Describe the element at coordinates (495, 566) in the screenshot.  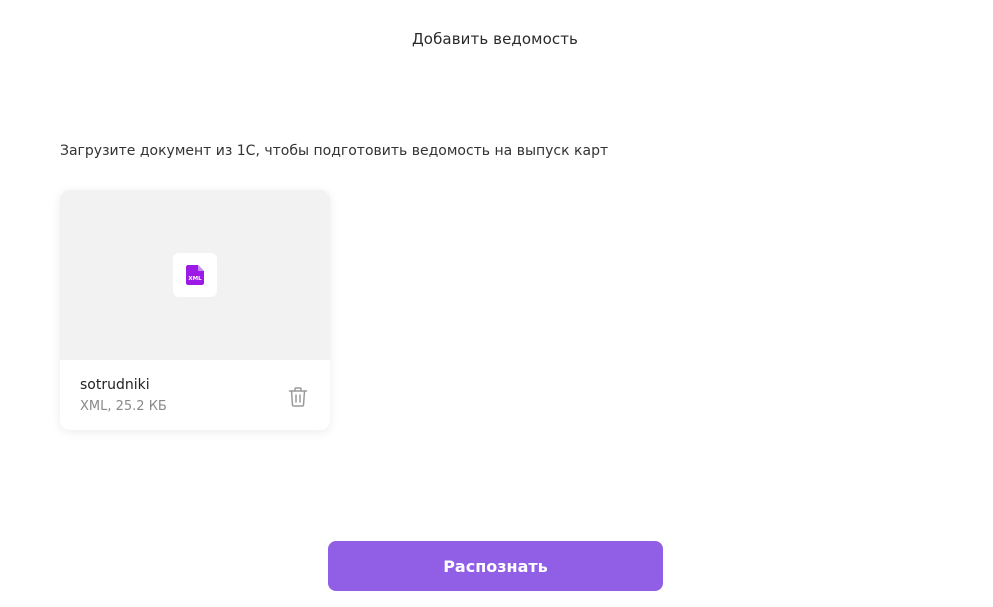
I see `recognize-button: Распознать` at that location.